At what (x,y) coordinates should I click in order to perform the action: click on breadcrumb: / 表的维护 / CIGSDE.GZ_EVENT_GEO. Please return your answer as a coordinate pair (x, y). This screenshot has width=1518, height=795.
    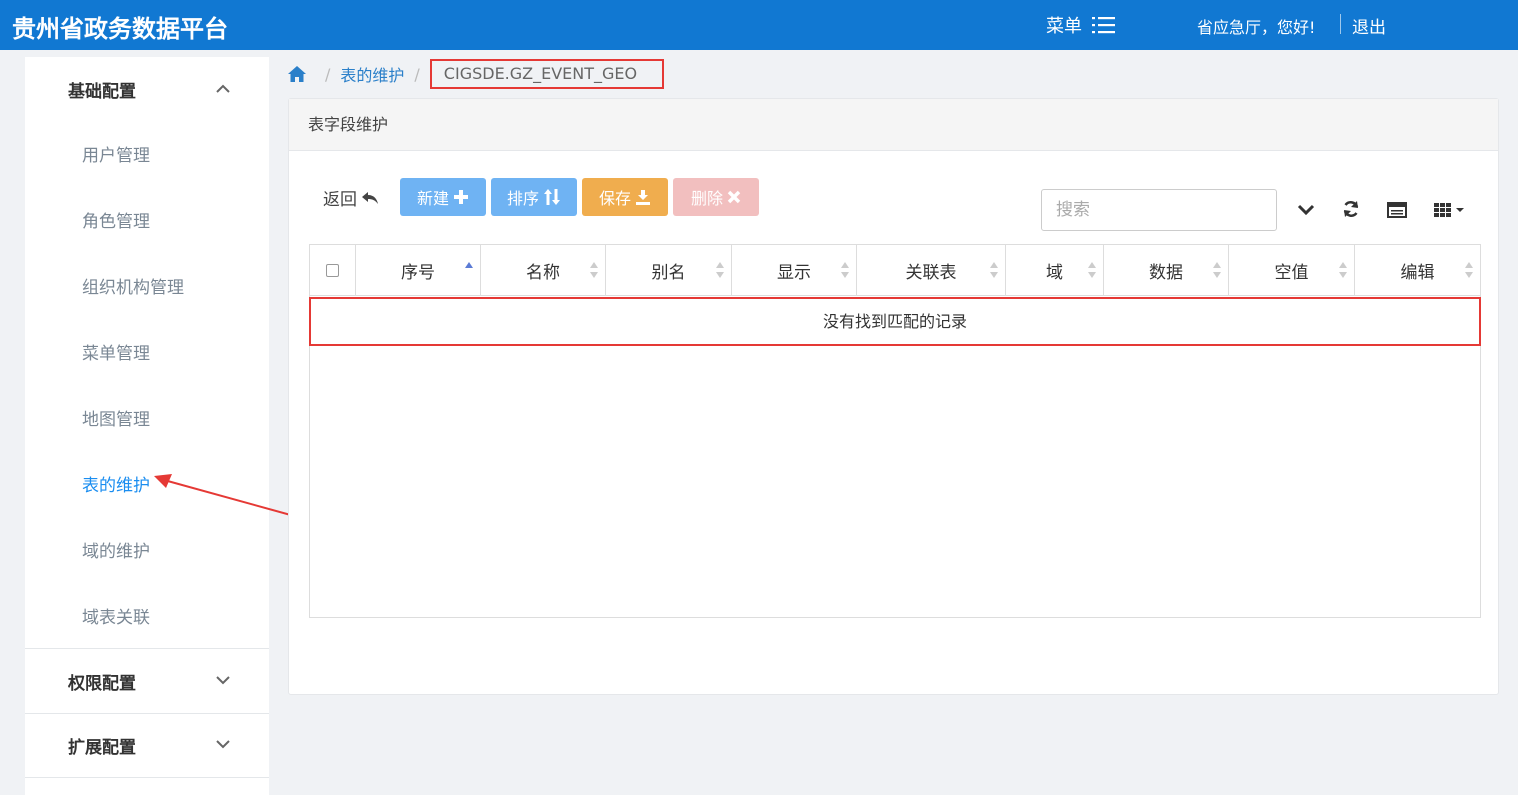
    Looking at the image, I should click on (475, 74).